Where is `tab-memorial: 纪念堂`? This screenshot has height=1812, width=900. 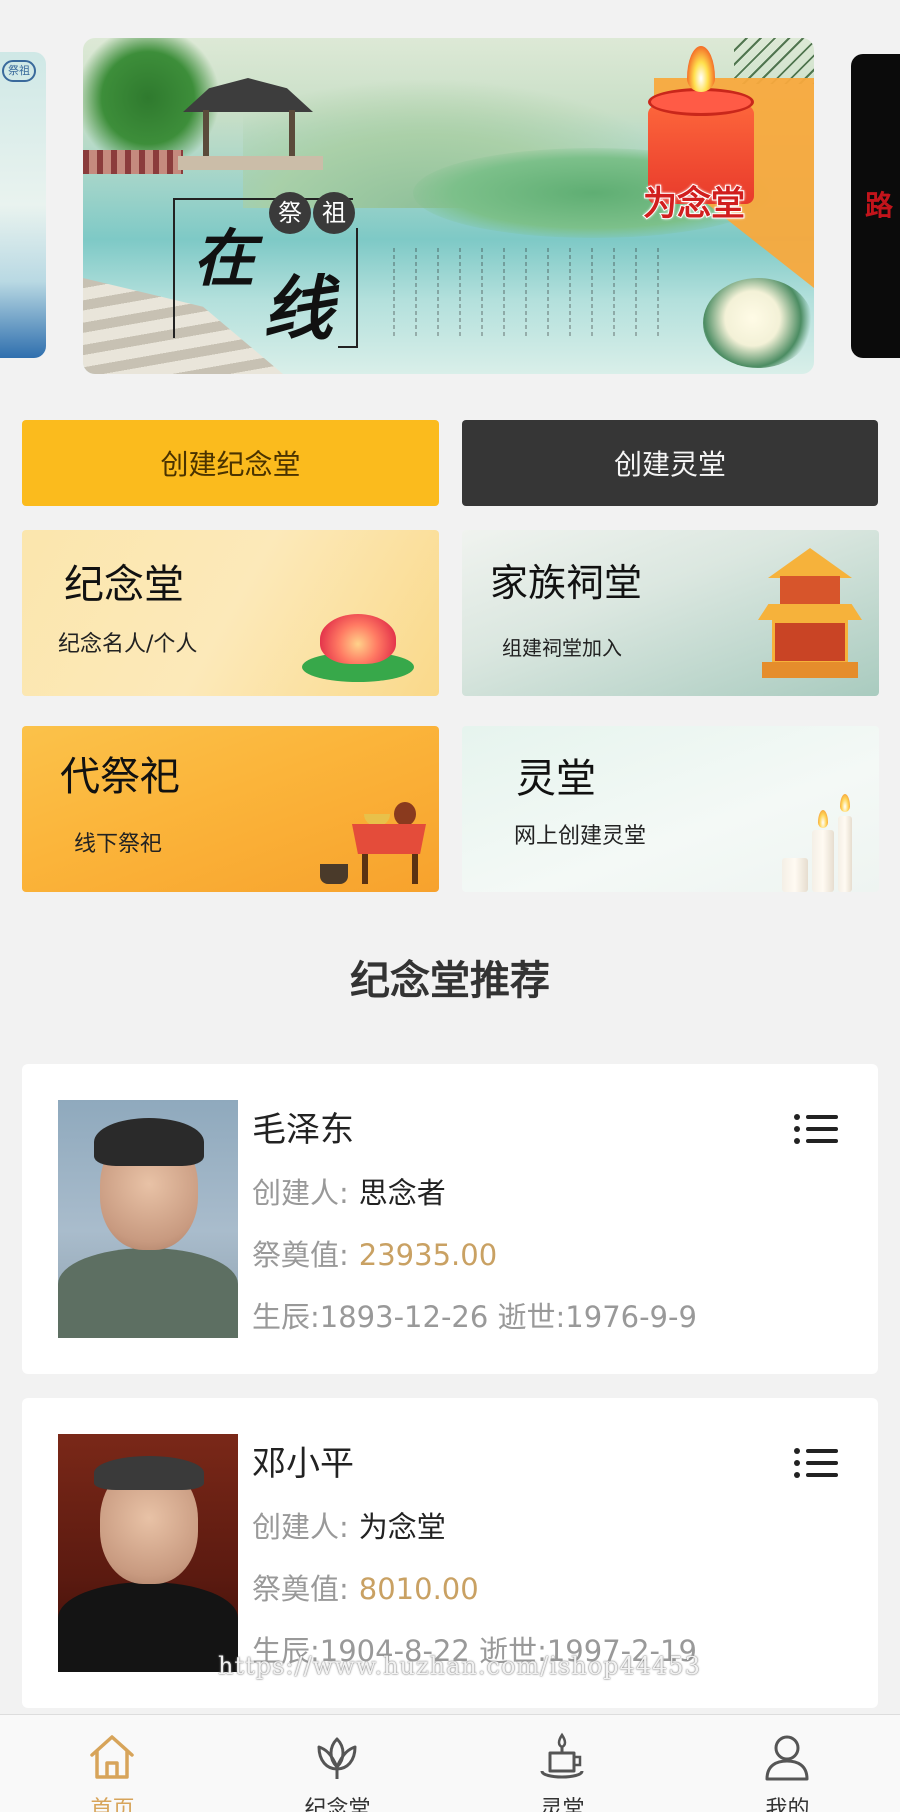 tab-memorial: 纪念堂 is located at coordinates (337, 1763).